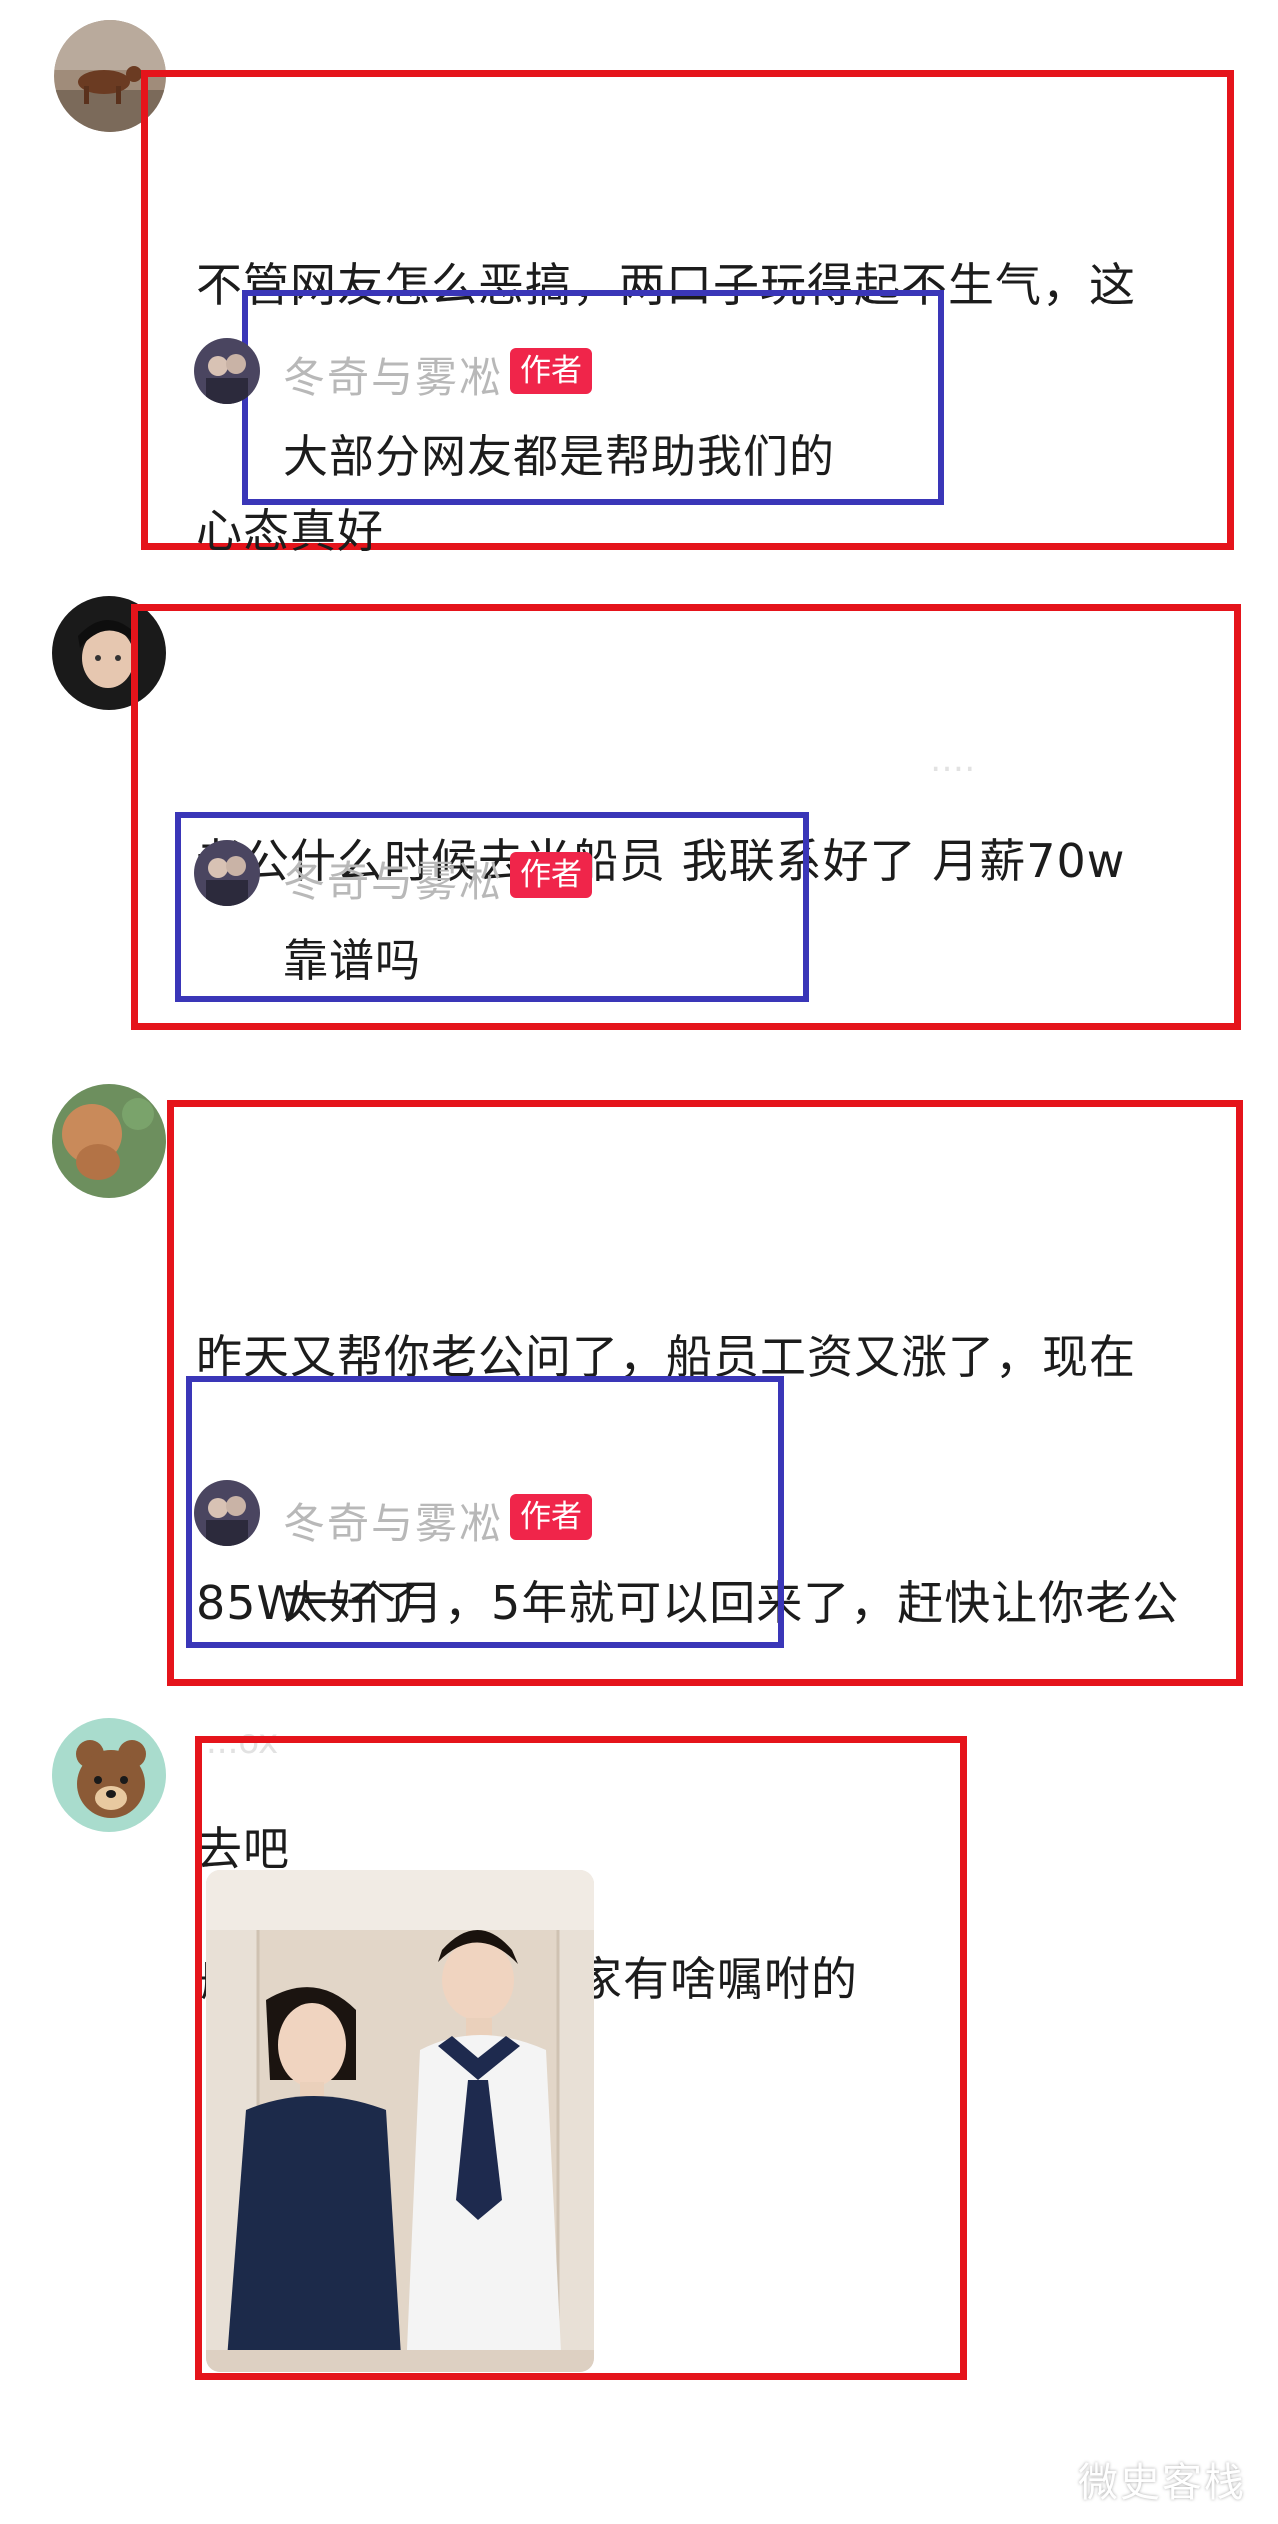  I want to click on watermark: 微史客栈, so click(1162, 2483).